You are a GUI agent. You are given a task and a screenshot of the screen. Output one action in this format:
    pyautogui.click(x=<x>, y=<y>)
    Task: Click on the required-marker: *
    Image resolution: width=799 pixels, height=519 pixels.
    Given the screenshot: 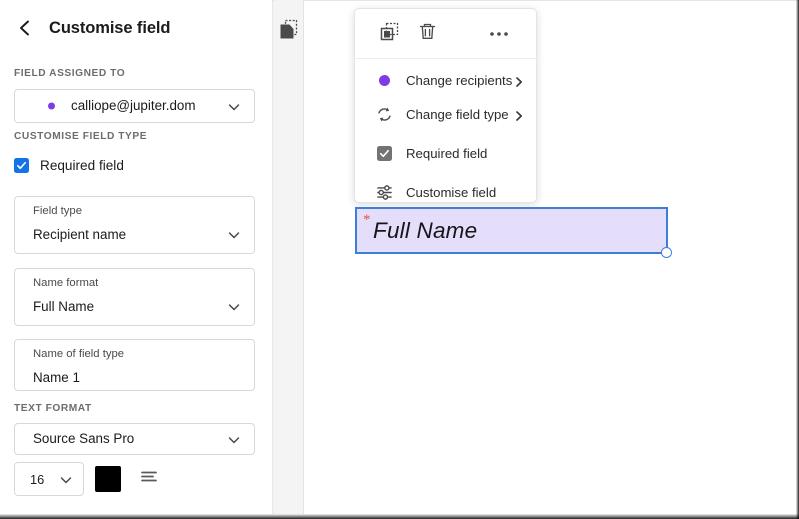 What is the action you would take?
    pyautogui.click(x=367, y=220)
    